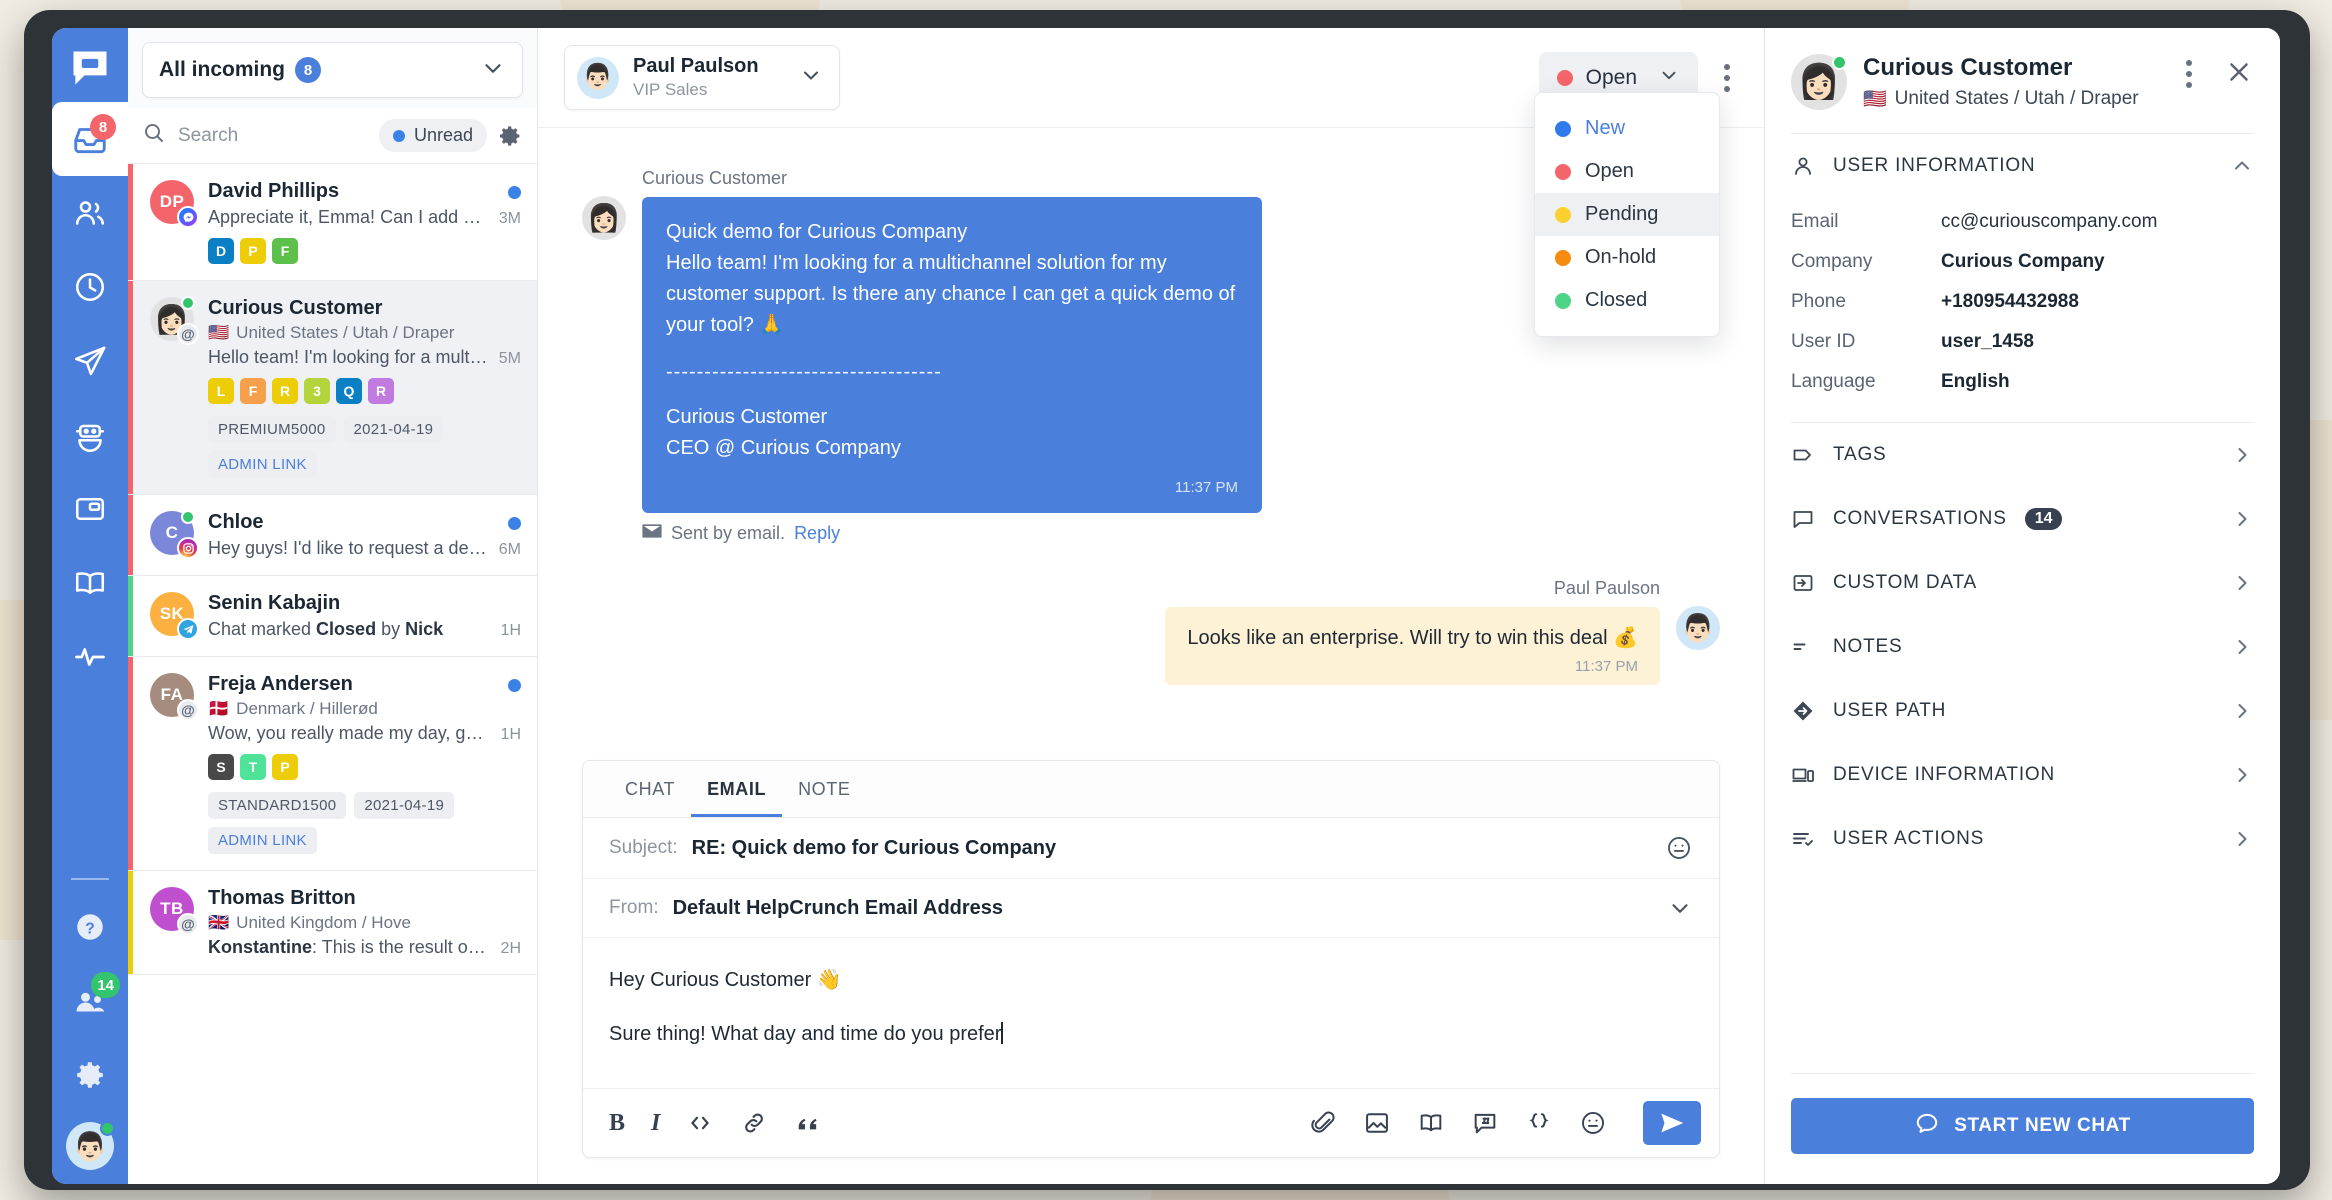  I want to click on code-icon, so click(700, 1123).